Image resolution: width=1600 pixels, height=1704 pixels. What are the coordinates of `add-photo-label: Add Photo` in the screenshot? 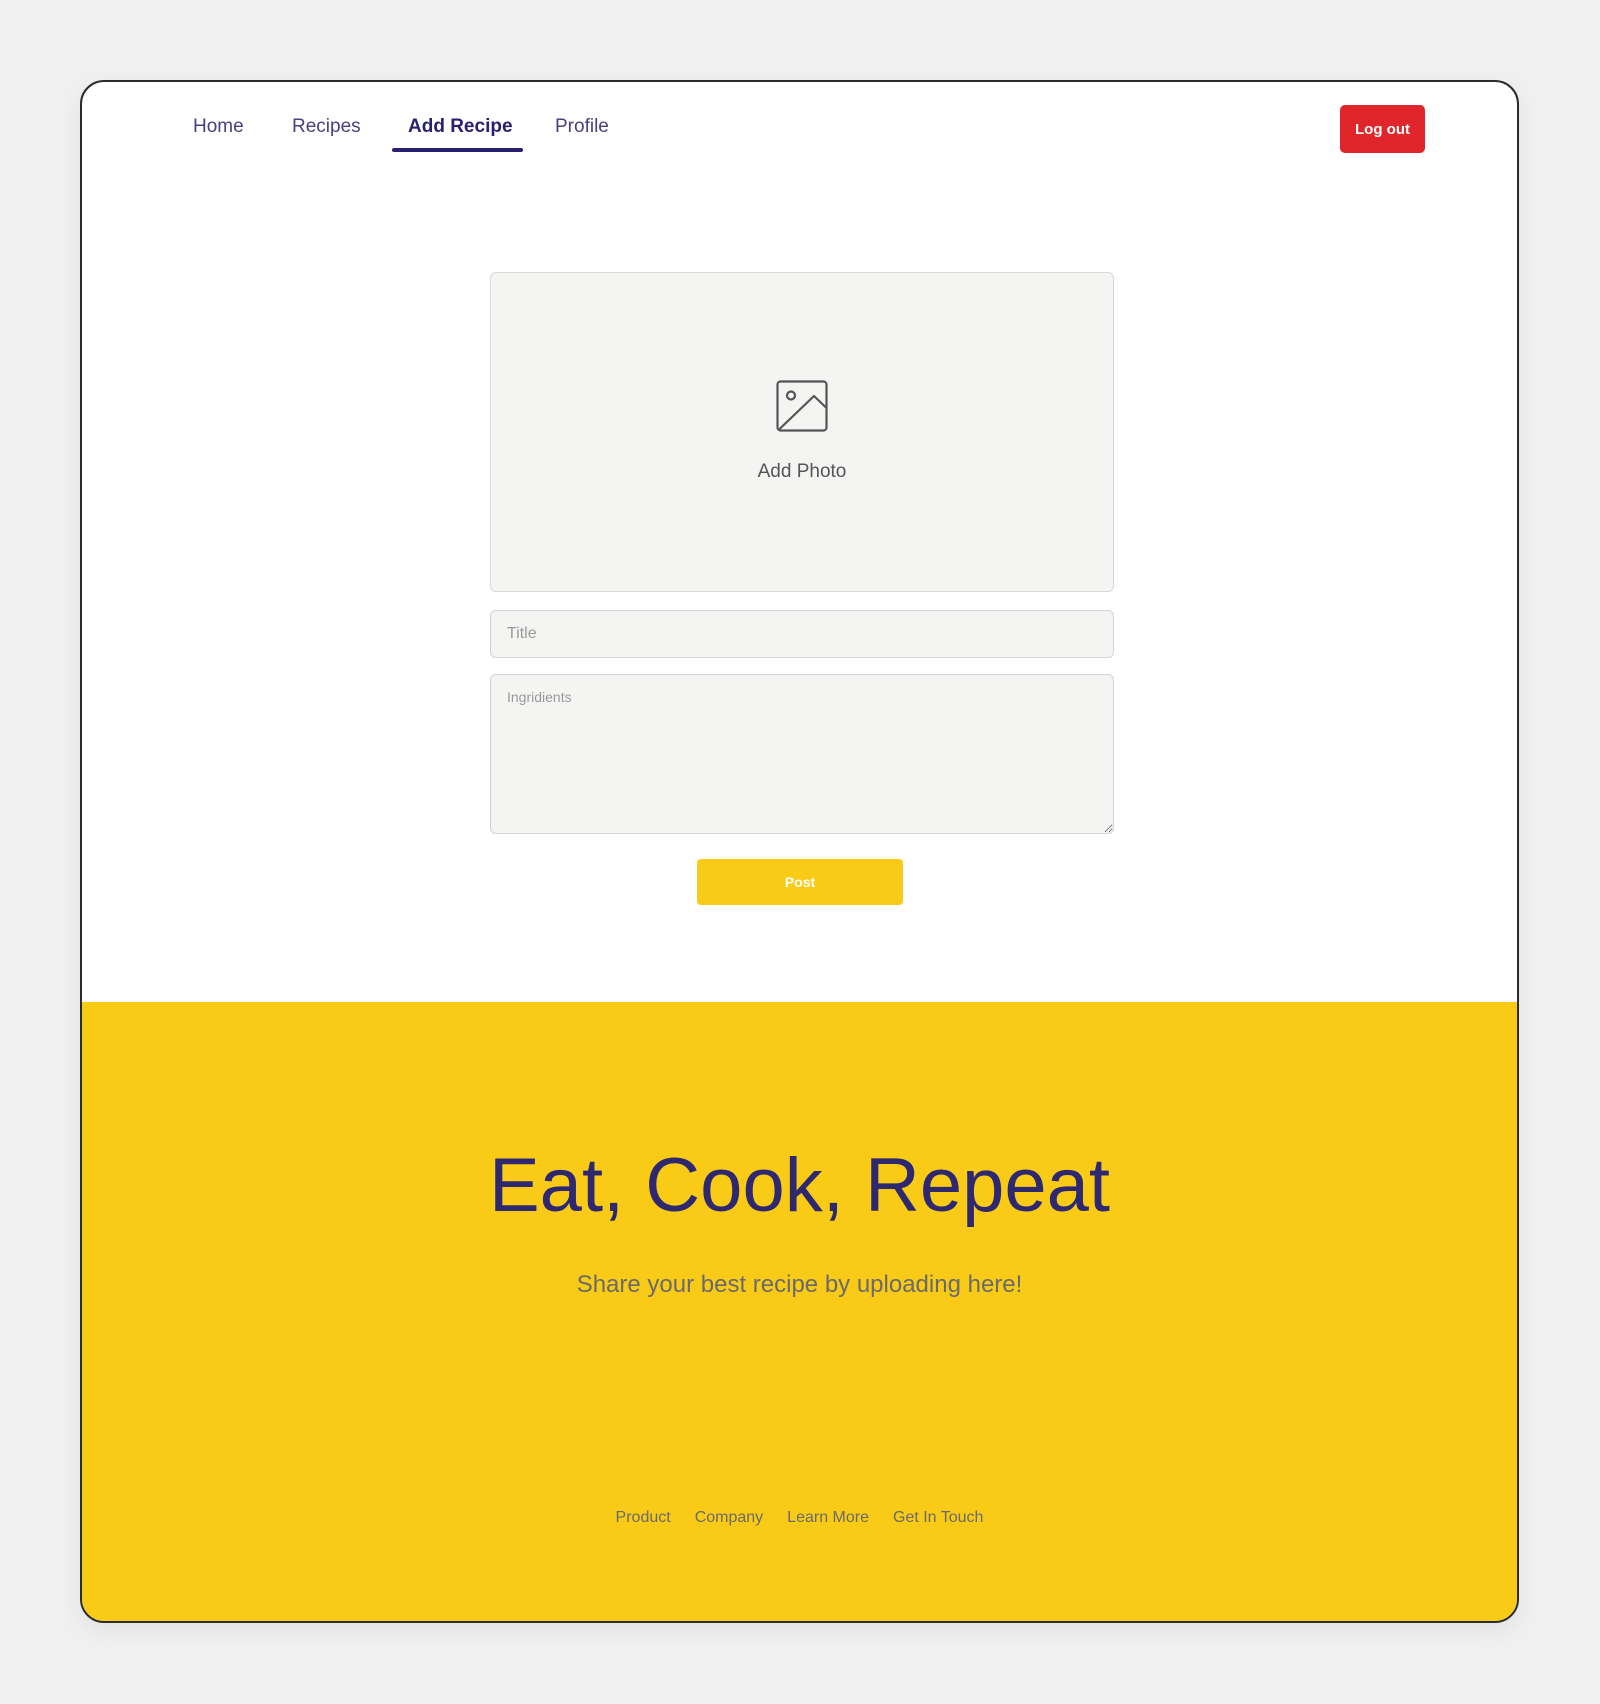 It's located at (802, 471).